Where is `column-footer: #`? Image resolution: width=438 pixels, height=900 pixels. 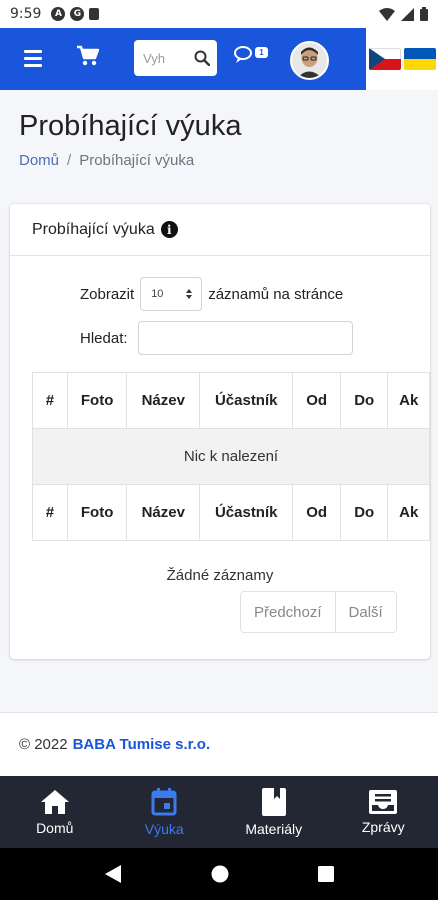
column-footer: # is located at coordinates (50, 512).